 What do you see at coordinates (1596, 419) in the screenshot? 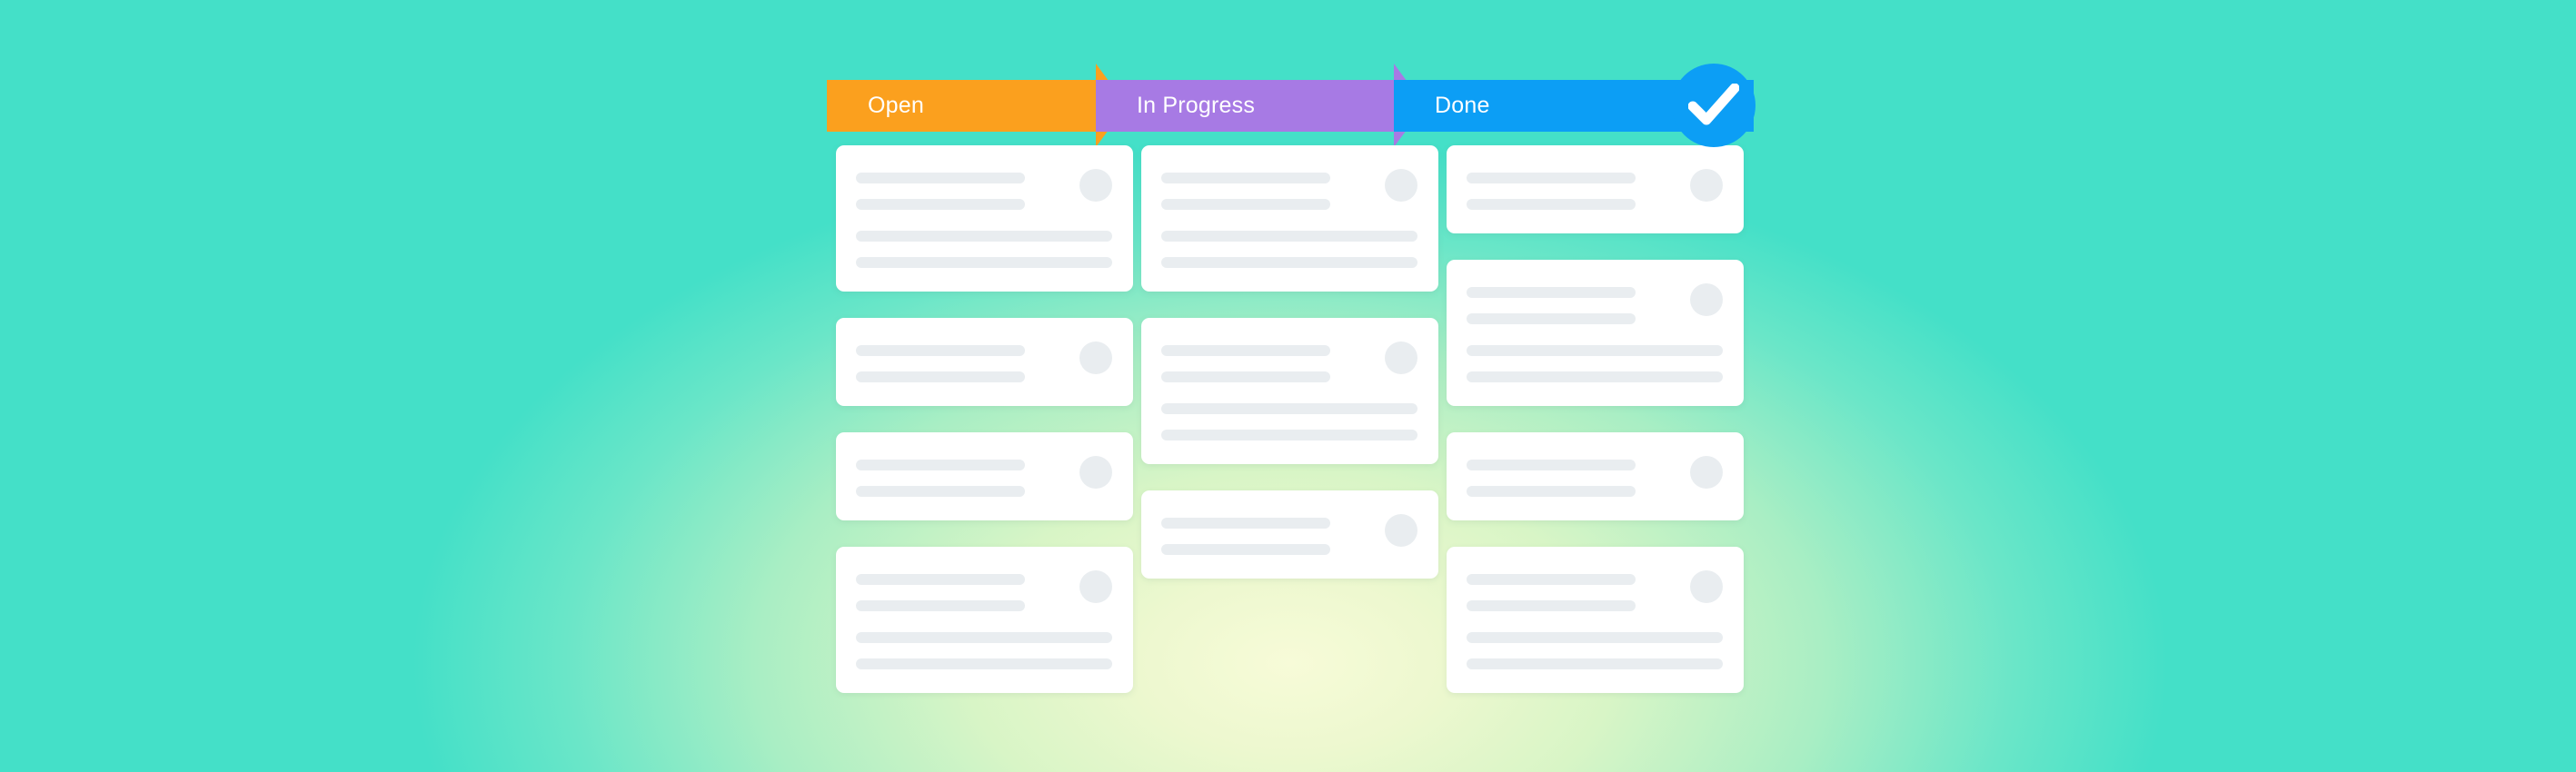
I see `kanban-column-done` at bounding box center [1596, 419].